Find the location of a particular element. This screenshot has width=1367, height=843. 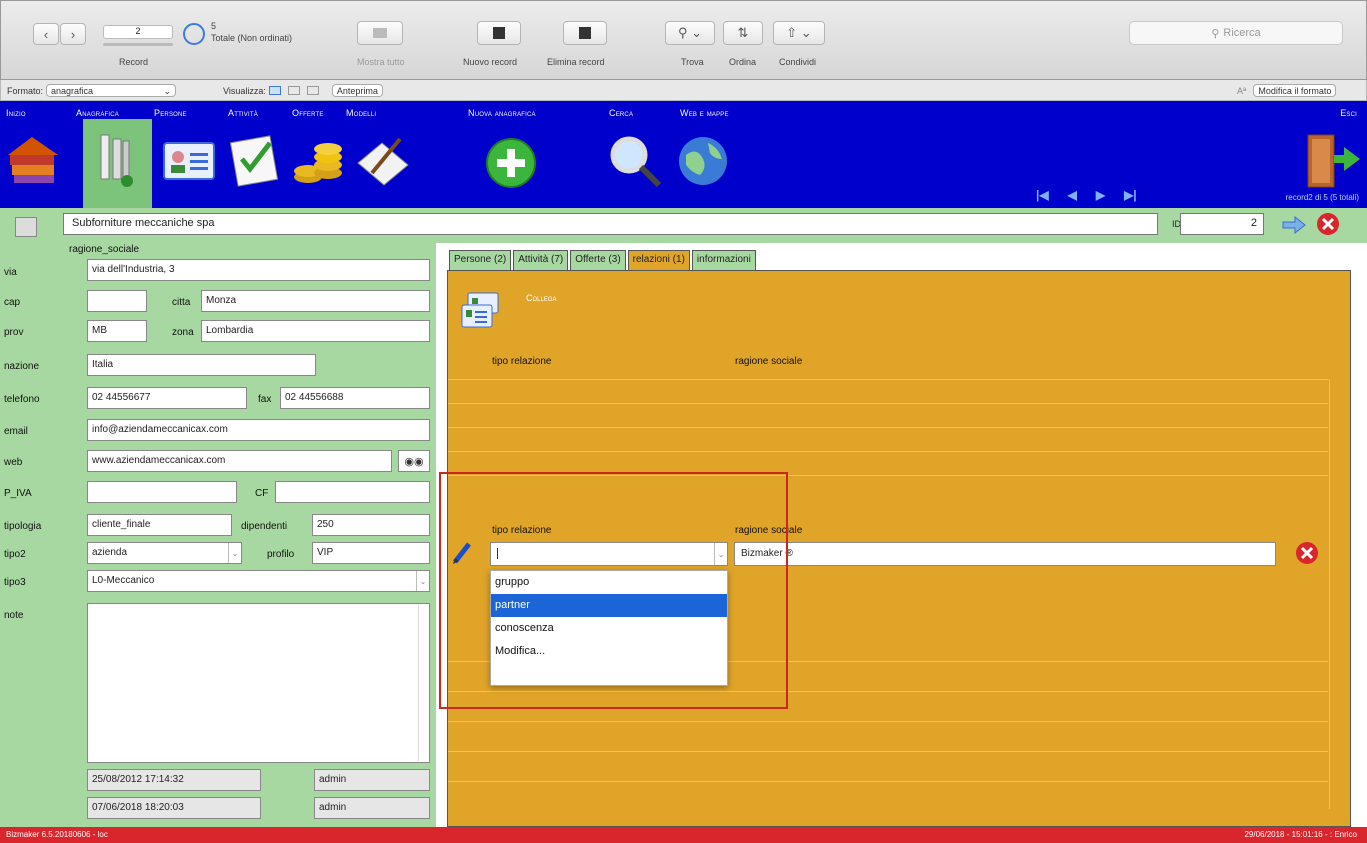

preview-button: Anteprima is located at coordinates (357, 90).